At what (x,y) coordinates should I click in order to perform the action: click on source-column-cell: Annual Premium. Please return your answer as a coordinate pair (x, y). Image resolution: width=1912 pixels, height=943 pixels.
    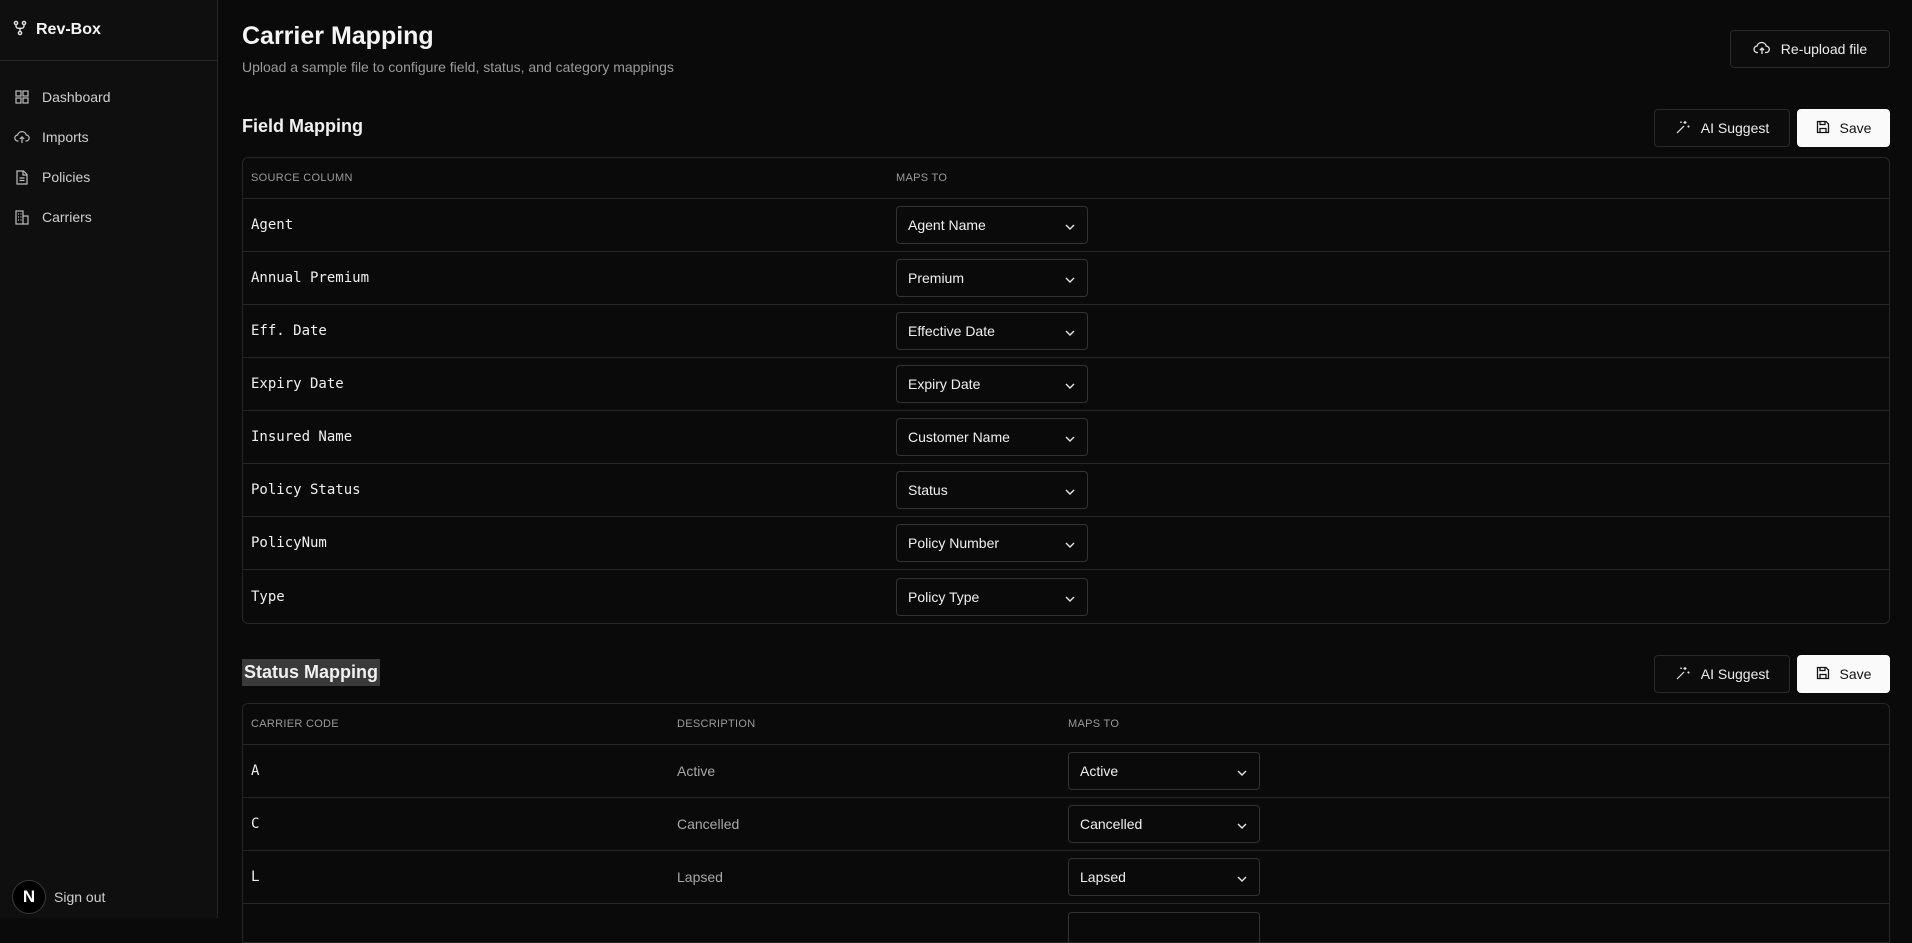
    Looking at the image, I should click on (565, 278).